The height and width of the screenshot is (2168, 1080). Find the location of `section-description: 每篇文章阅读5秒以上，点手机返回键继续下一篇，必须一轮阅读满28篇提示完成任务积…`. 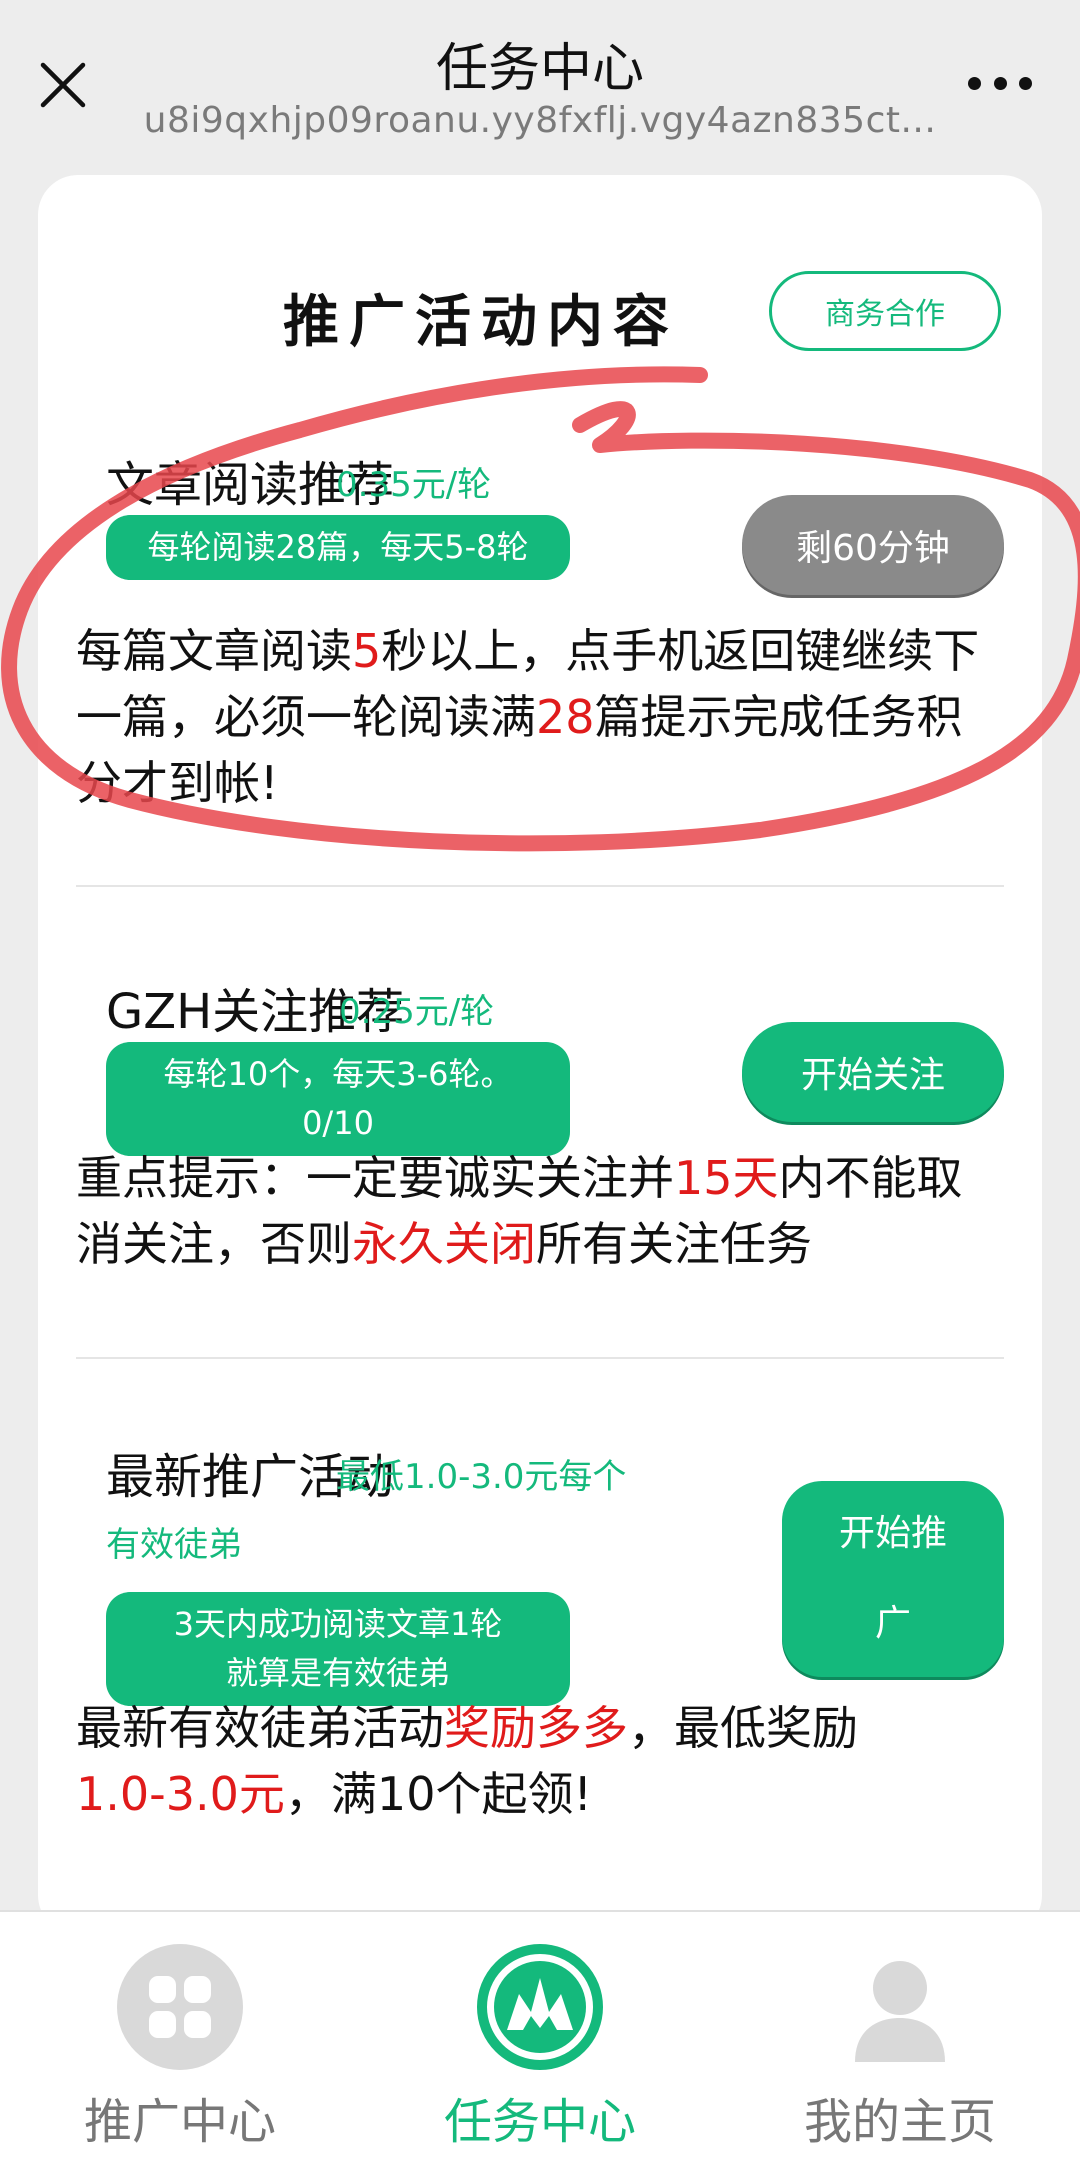

section-description: 每篇文章阅读5秒以上，点手机返回键继续下一篇，必须一轮阅读满28篇提示完成任务积… is located at coordinates (540, 717).